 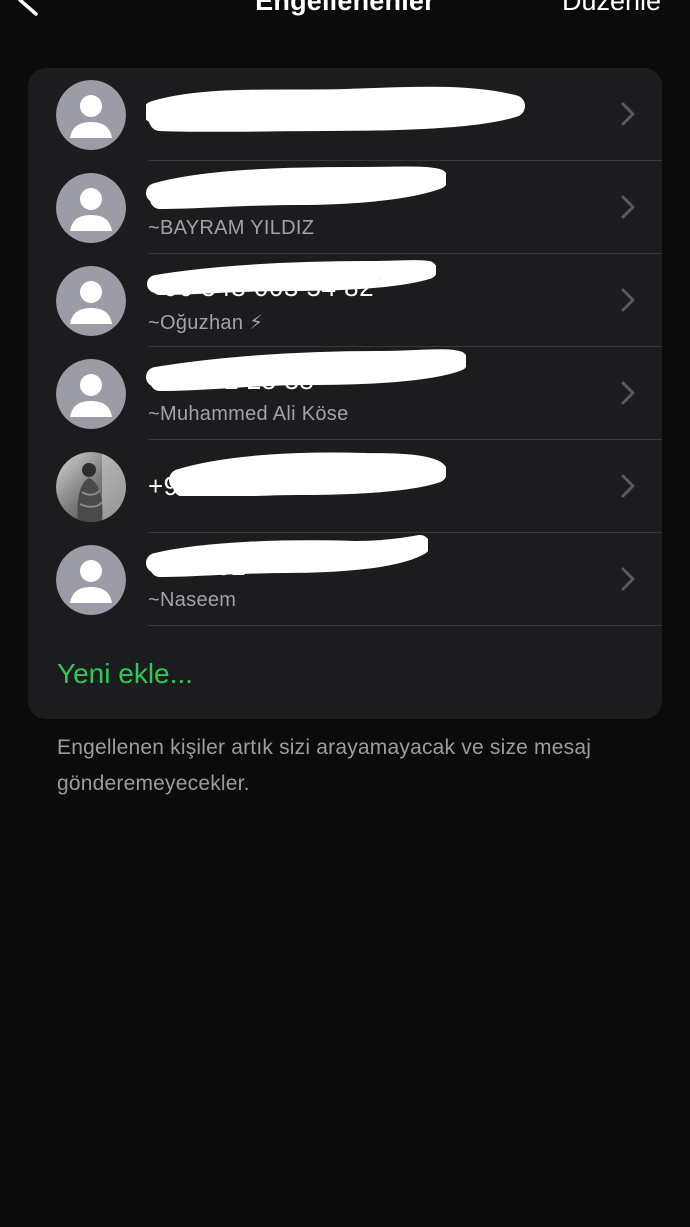 I want to click on blocked-contact-row: +0 72 27 ~BAYRAM YILDIZ, so click(x=345, y=207).